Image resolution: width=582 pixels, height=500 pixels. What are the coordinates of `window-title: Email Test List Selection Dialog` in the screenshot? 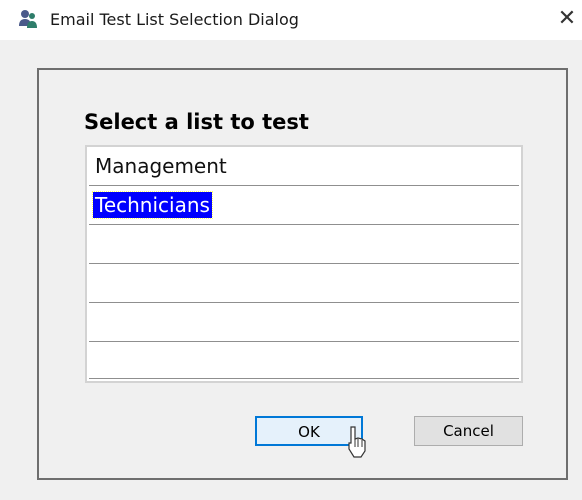 It's located at (174, 19).